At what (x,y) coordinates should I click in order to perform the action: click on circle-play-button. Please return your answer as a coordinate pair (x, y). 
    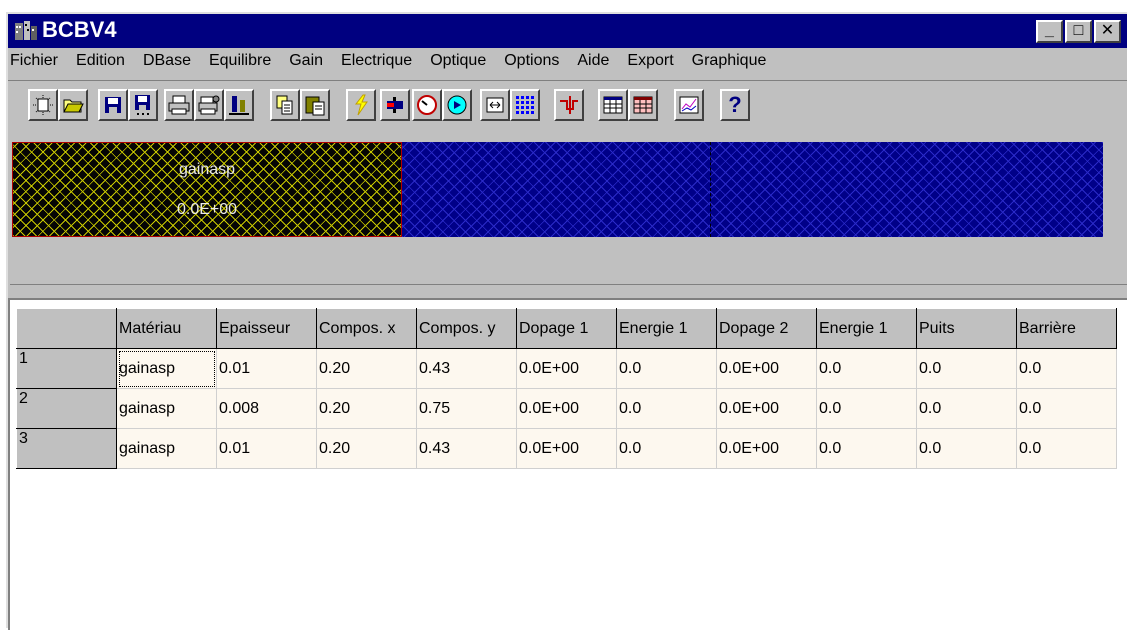
    Looking at the image, I should click on (457, 105).